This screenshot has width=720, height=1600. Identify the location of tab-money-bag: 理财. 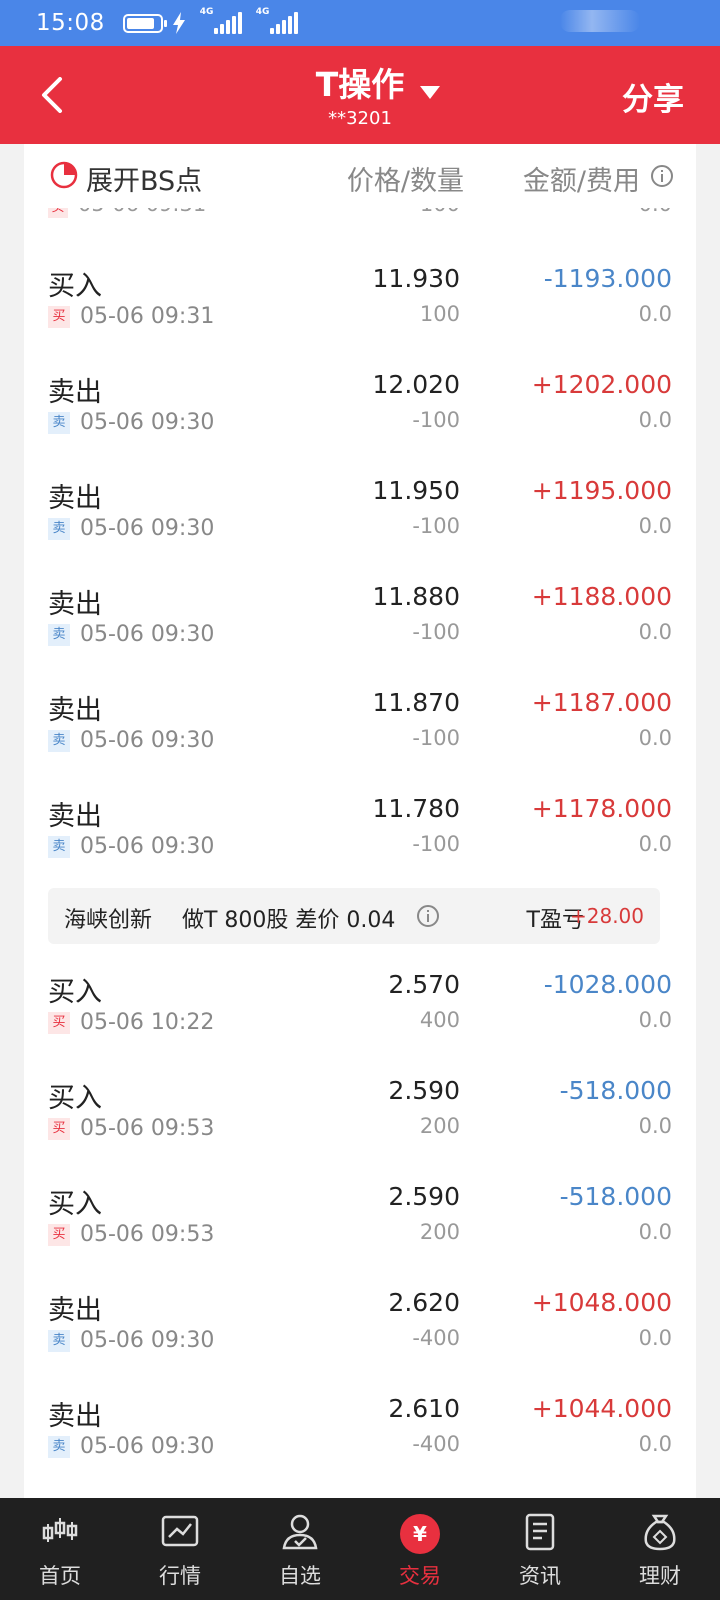
(660, 1549).